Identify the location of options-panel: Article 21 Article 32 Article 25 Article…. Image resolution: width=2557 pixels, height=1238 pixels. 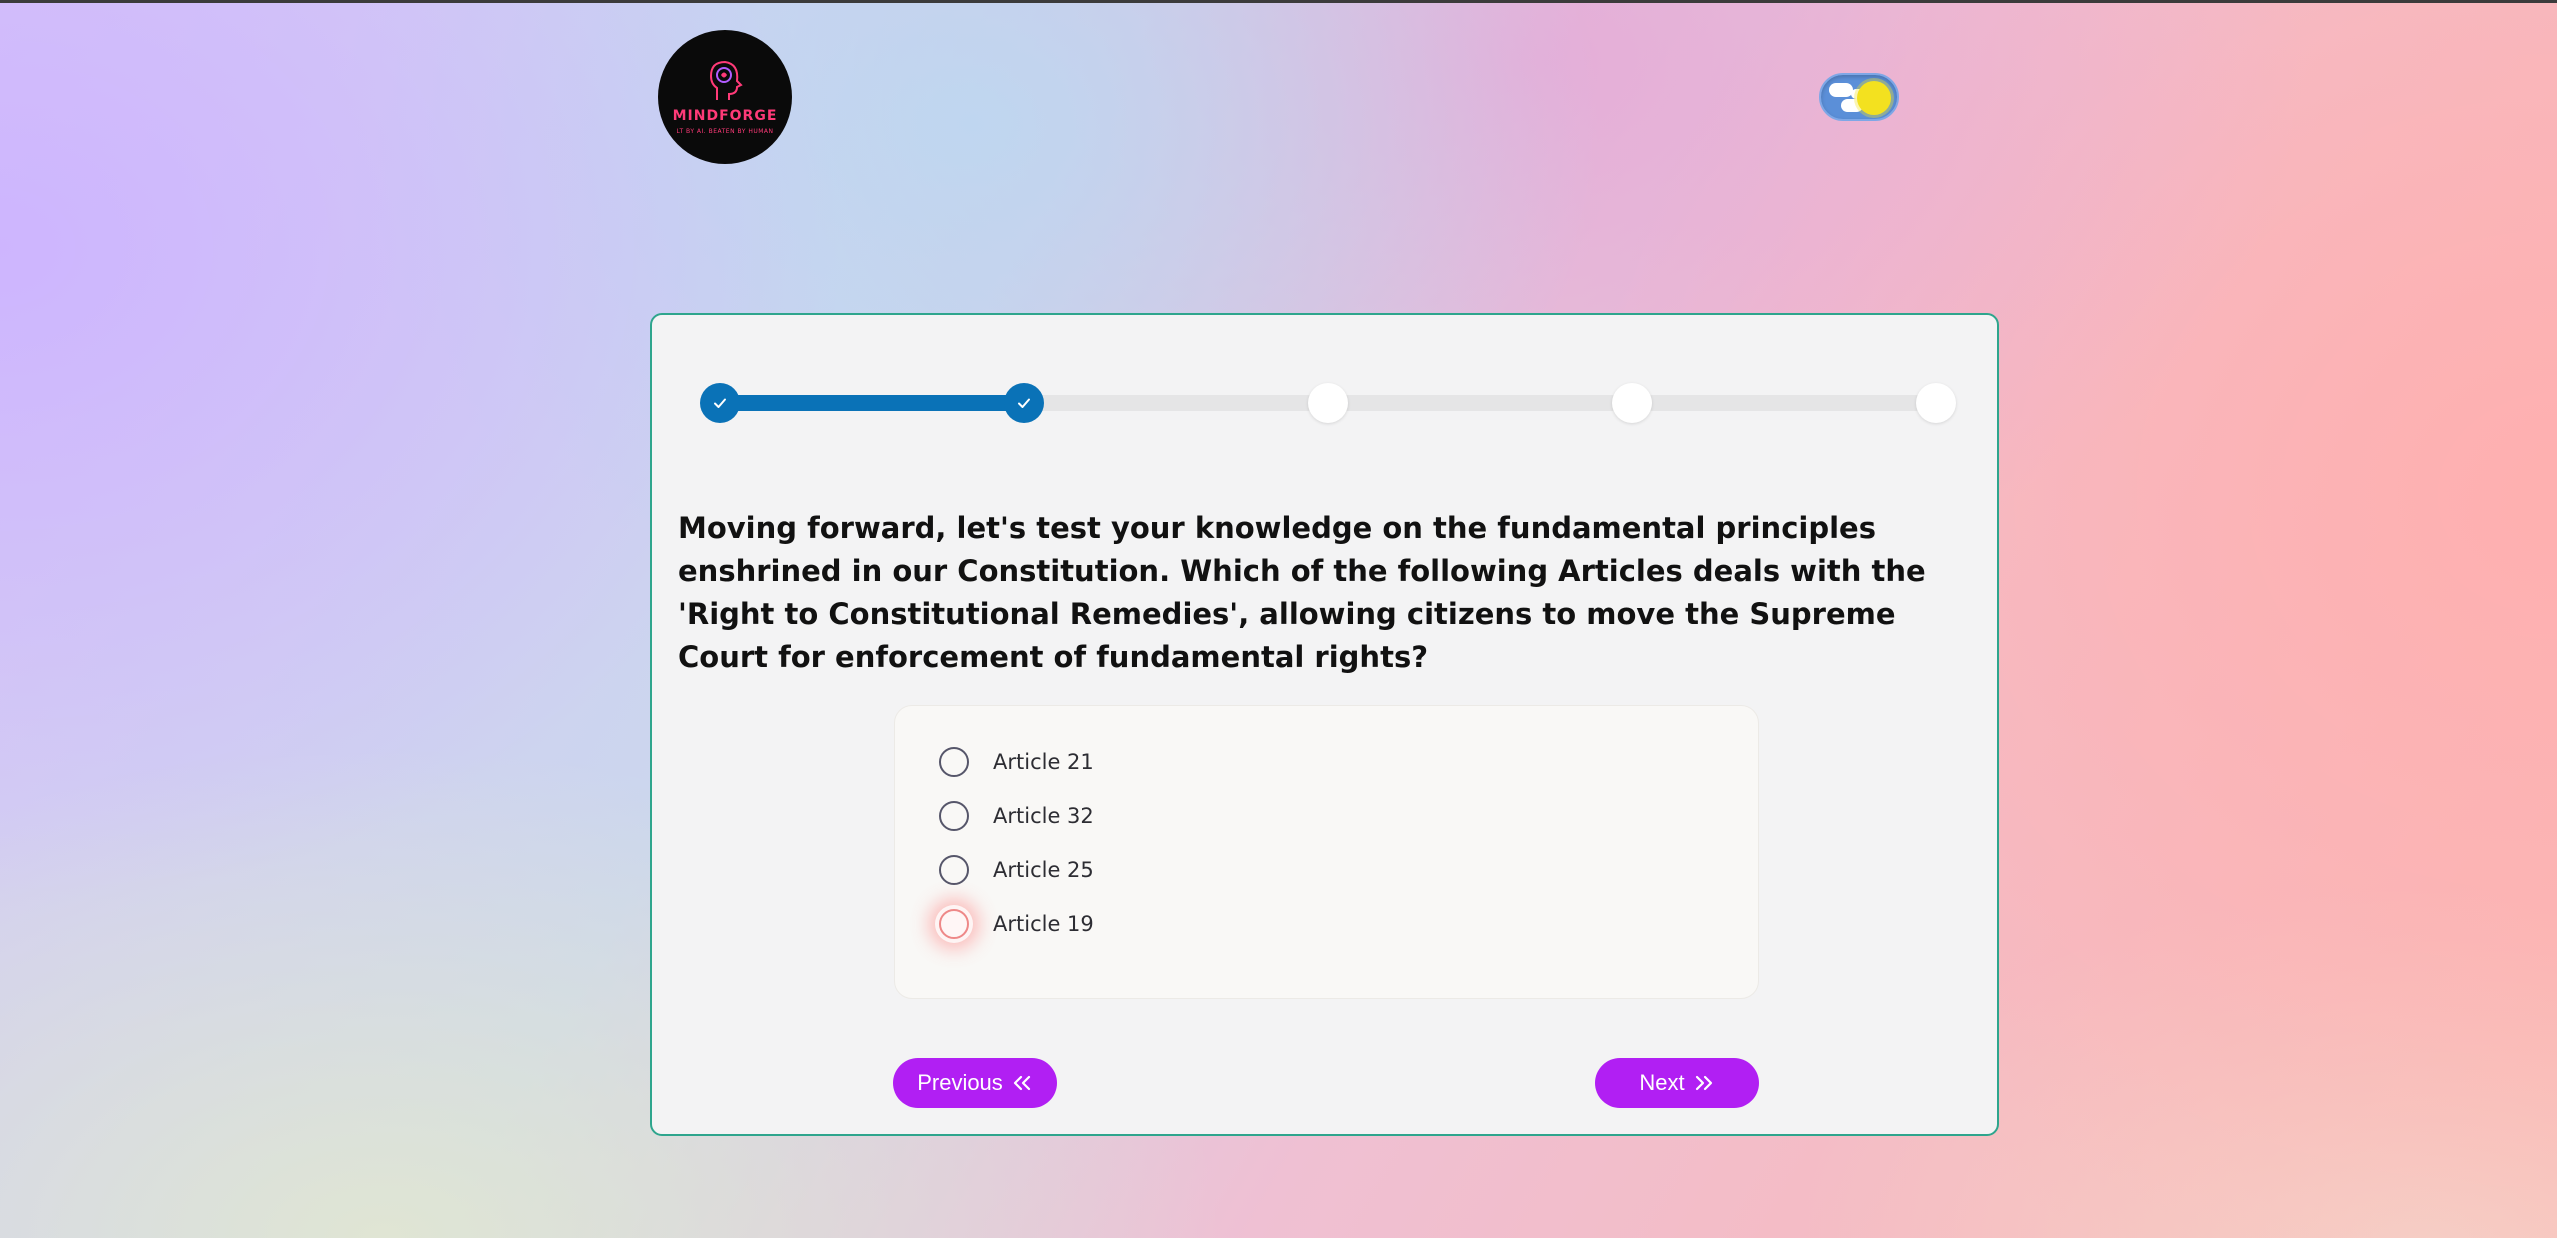
(1326, 852).